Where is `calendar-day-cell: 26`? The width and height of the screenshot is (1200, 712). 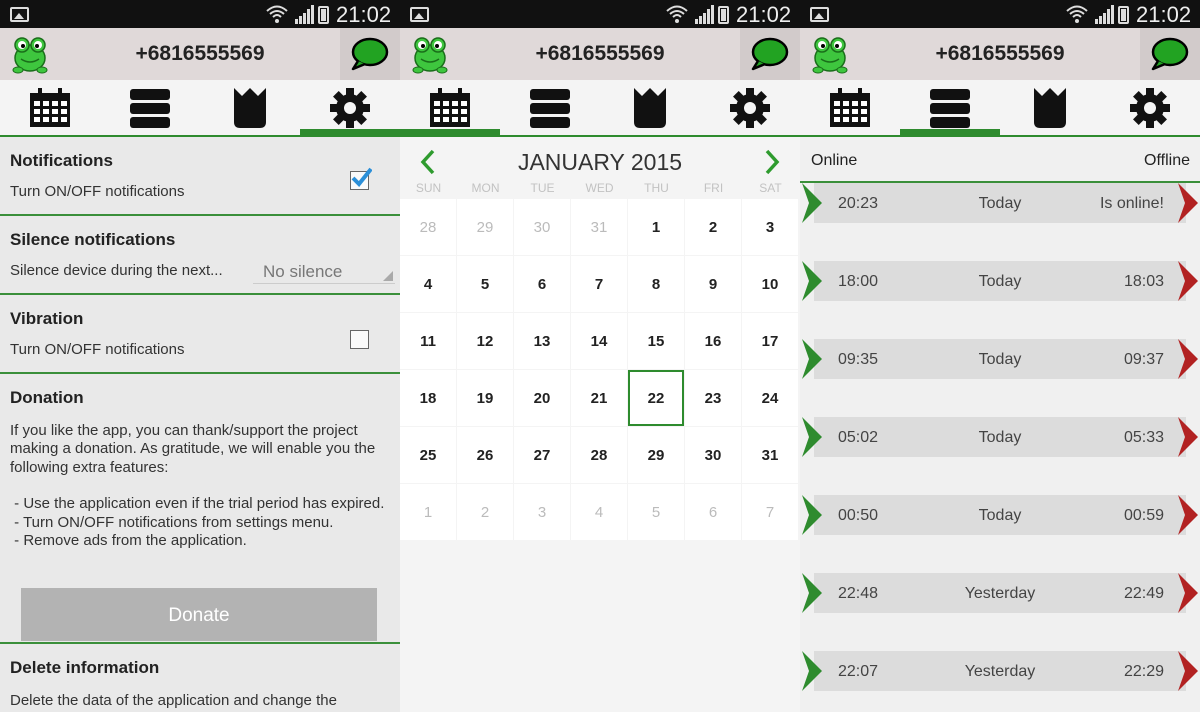
calendar-day-cell: 26 is located at coordinates (485, 455).